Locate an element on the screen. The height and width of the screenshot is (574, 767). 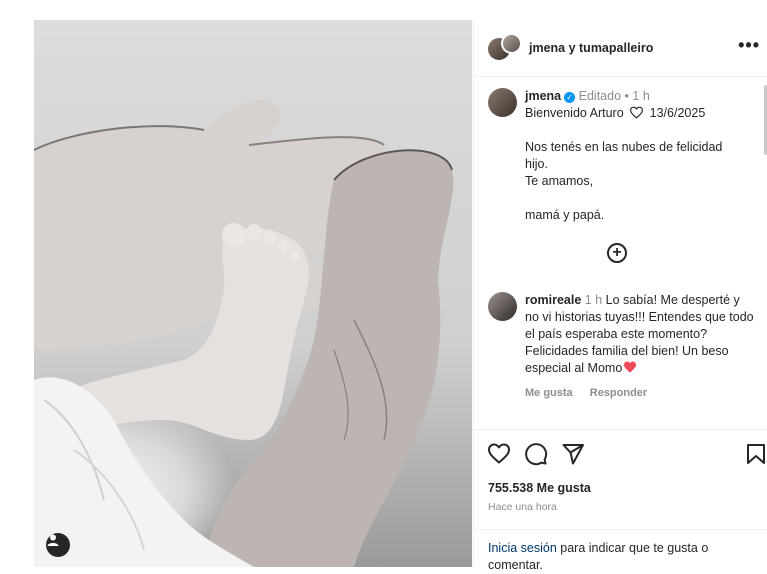
post-header: jmena y tumapalleiro ••• is located at coordinates (620, 48).